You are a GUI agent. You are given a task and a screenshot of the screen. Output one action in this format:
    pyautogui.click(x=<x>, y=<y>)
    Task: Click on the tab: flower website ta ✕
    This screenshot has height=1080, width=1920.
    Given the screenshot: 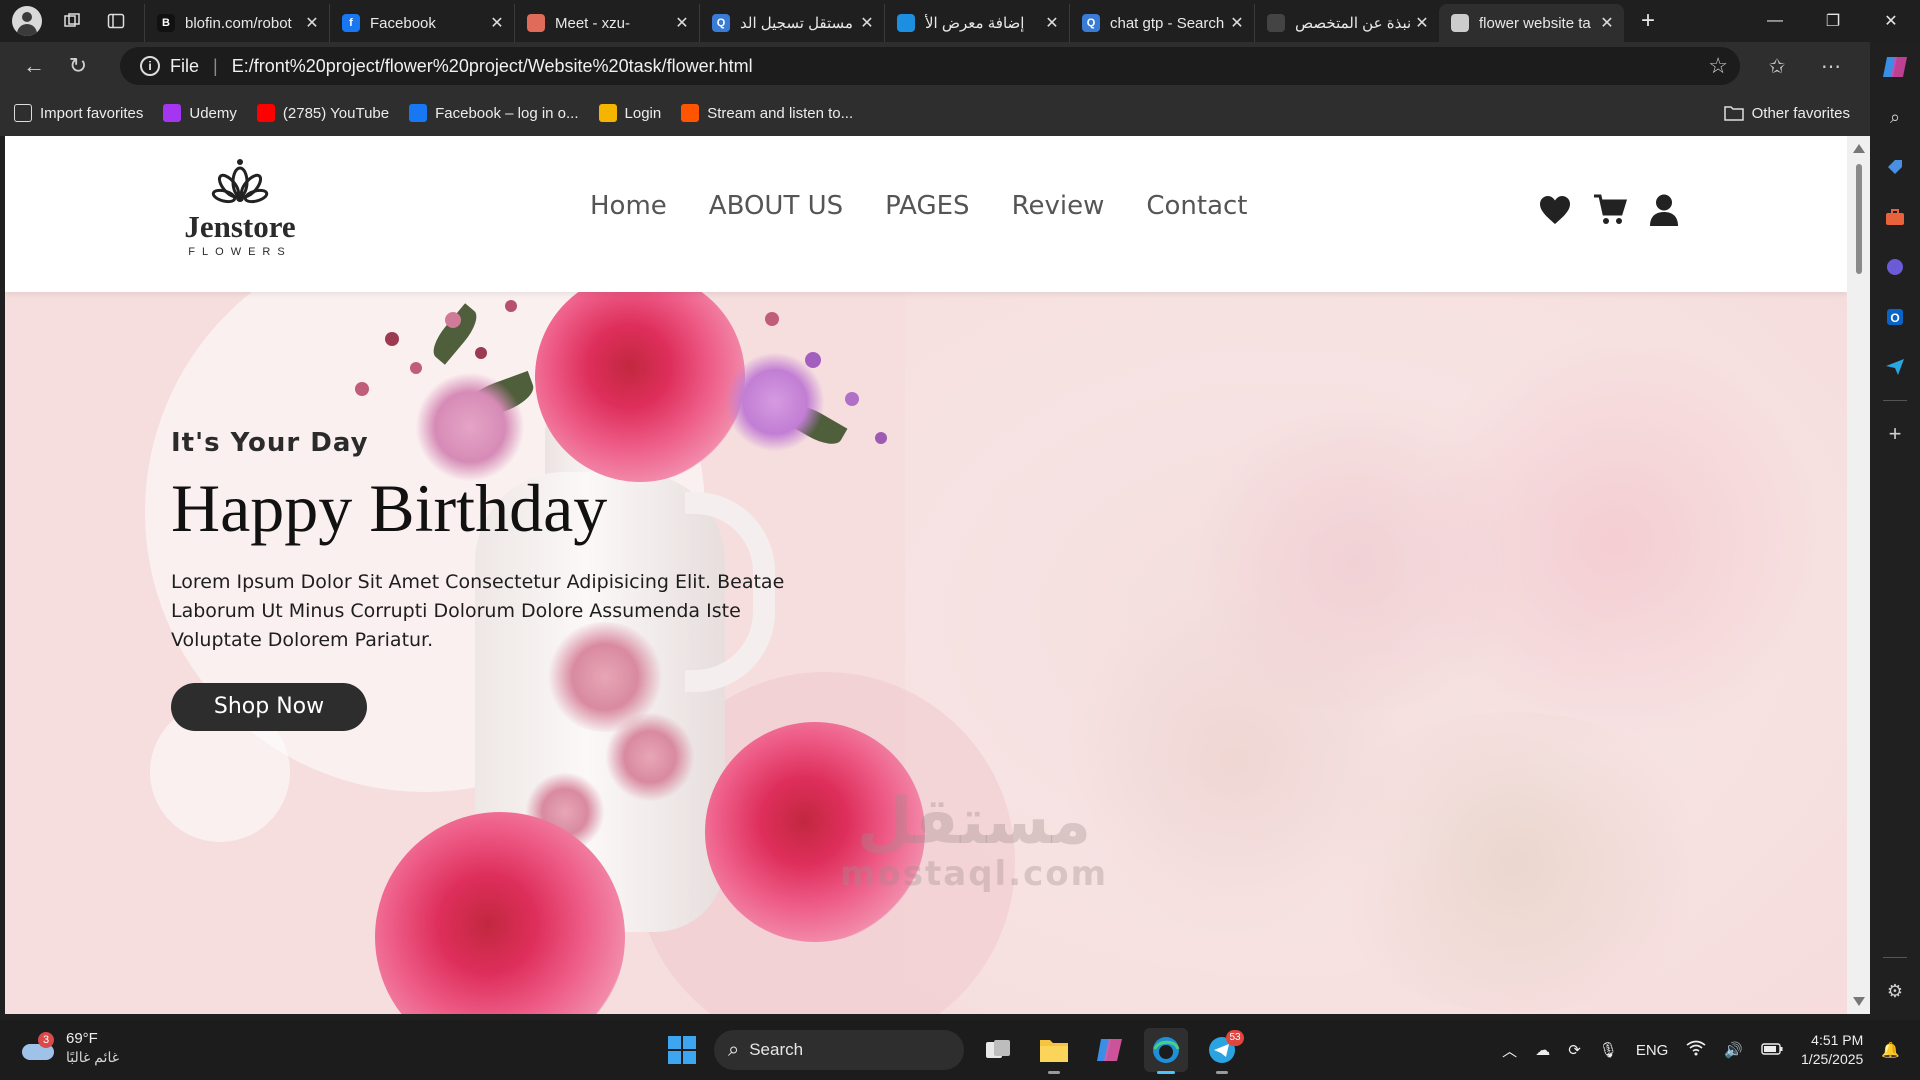 What is the action you would take?
    pyautogui.click(x=1531, y=23)
    